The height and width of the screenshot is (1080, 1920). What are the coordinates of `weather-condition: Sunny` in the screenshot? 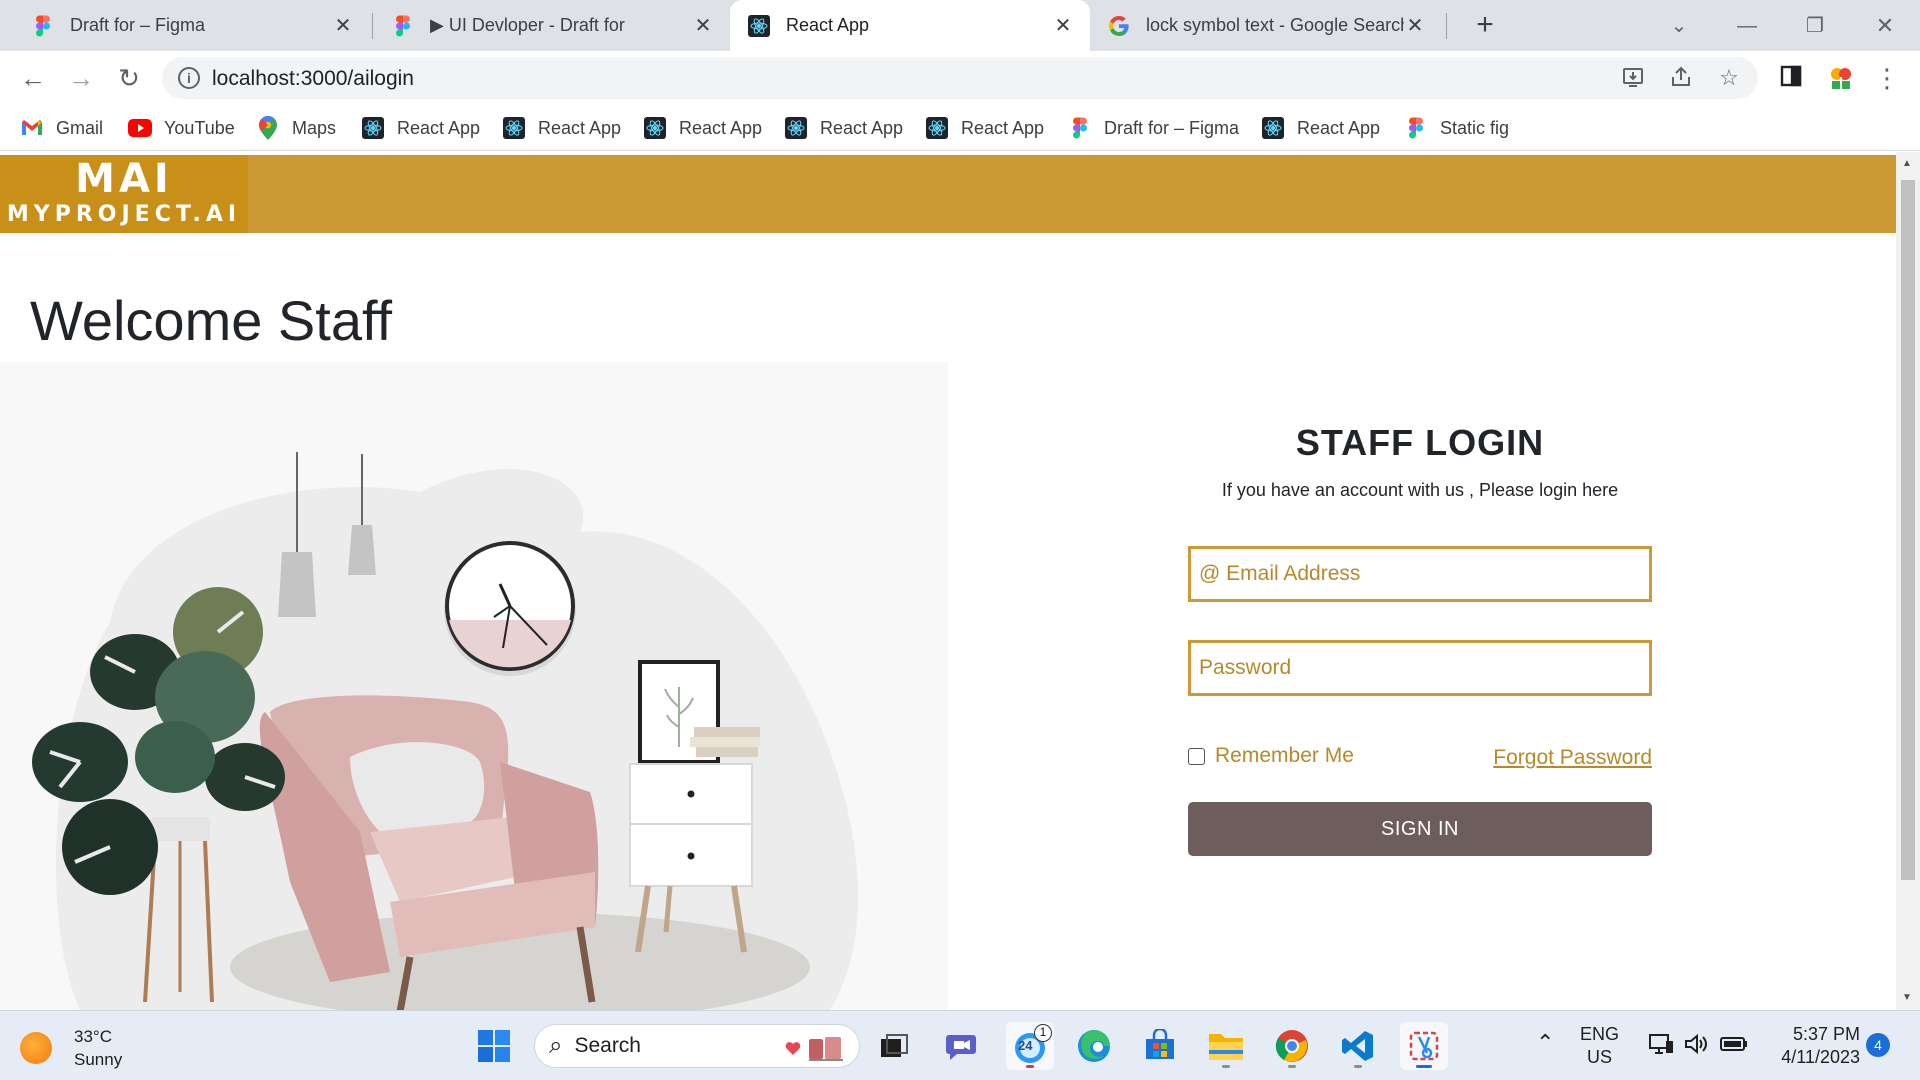 It's located at (98, 1059).